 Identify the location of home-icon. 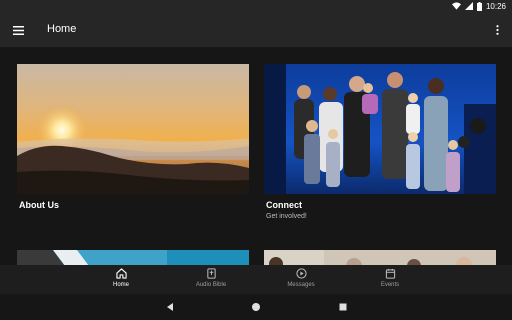
(121, 273).